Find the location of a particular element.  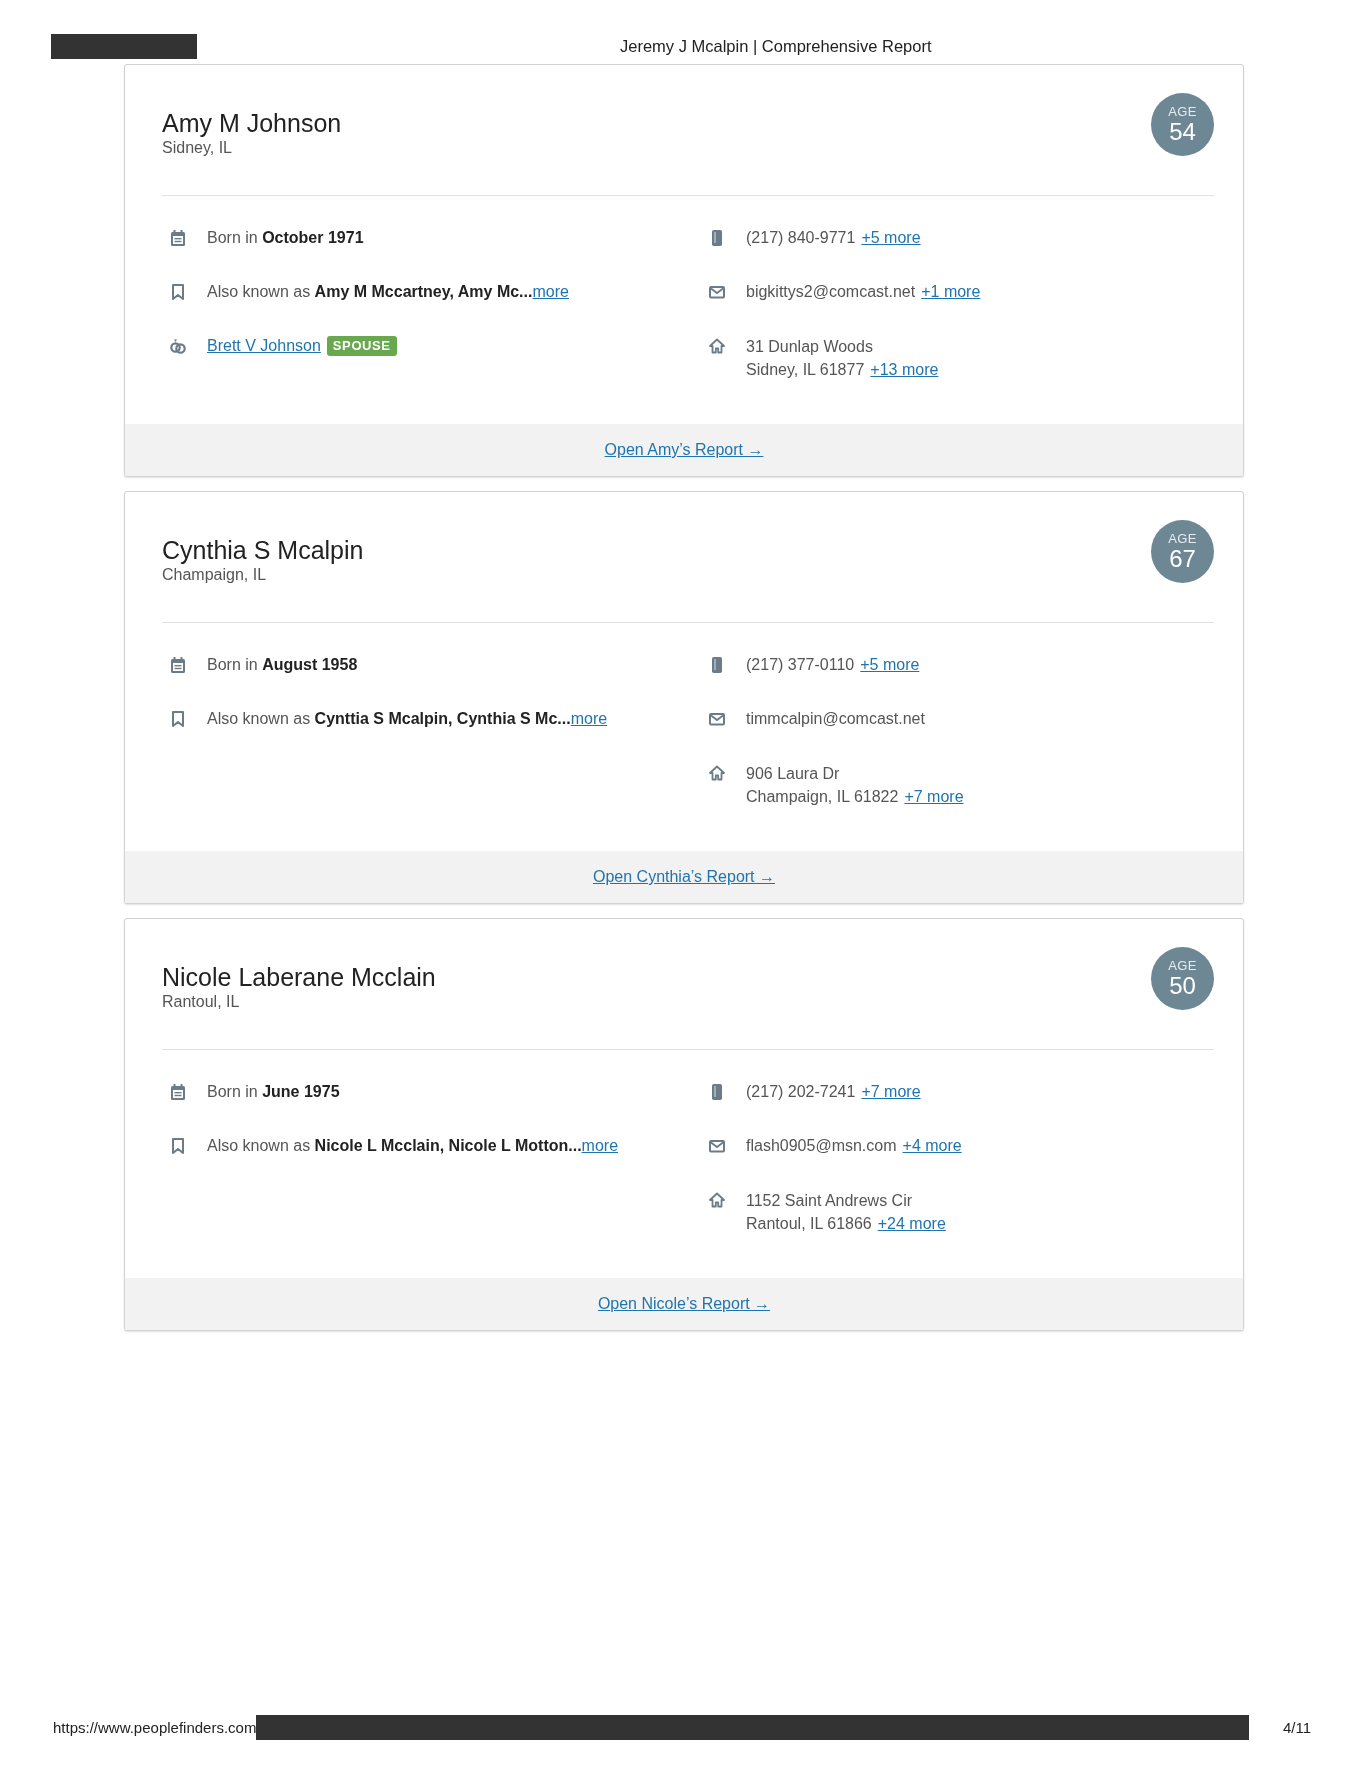

page-url: https://www.peoplefinders.com is located at coordinates (155, 1727).